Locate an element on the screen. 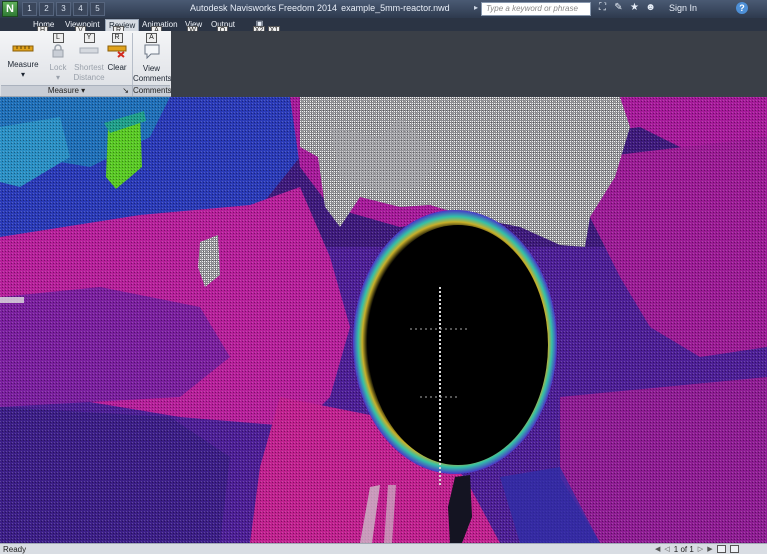  panel-title-measure: Measure ▾ ↘ is located at coordinates (66, 90).